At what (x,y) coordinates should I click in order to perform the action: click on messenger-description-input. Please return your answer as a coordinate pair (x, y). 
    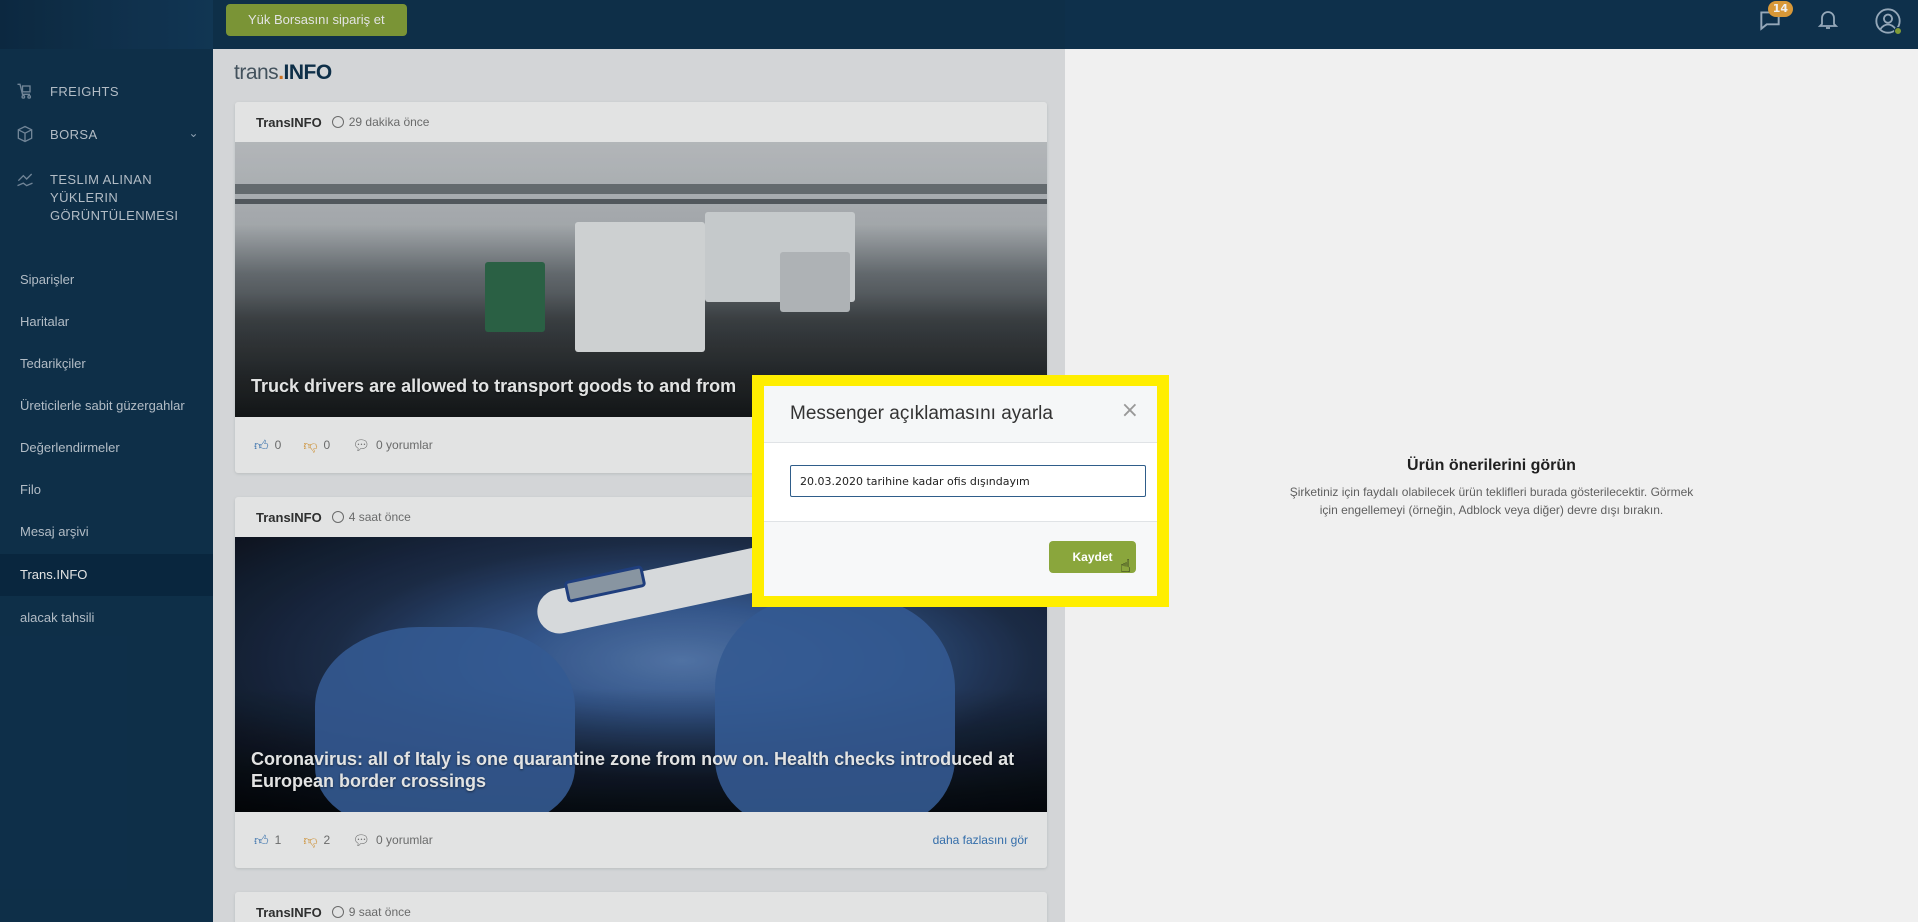
    Looking at the image, I should click on (968, 481).